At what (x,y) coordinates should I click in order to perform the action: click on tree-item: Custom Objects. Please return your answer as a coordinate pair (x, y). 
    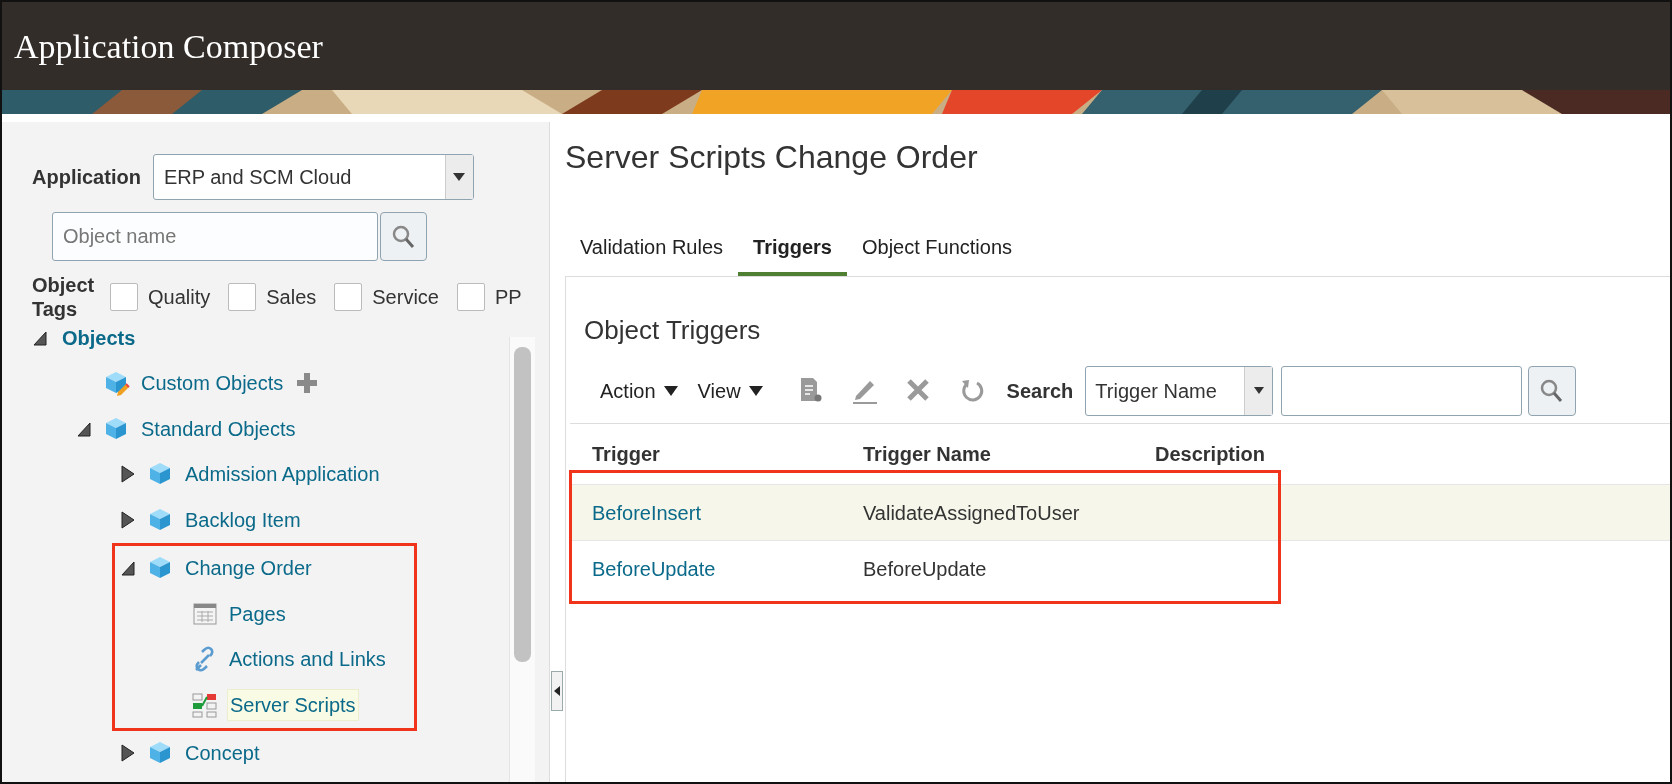
    Looking at the image, I should click on (212, 383).